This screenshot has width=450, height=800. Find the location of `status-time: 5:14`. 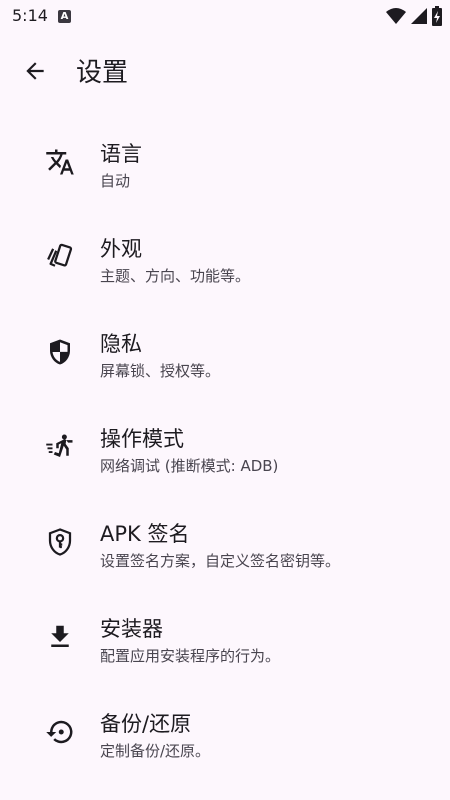

status-time: 5:14 is located at coordinates (30, 15).